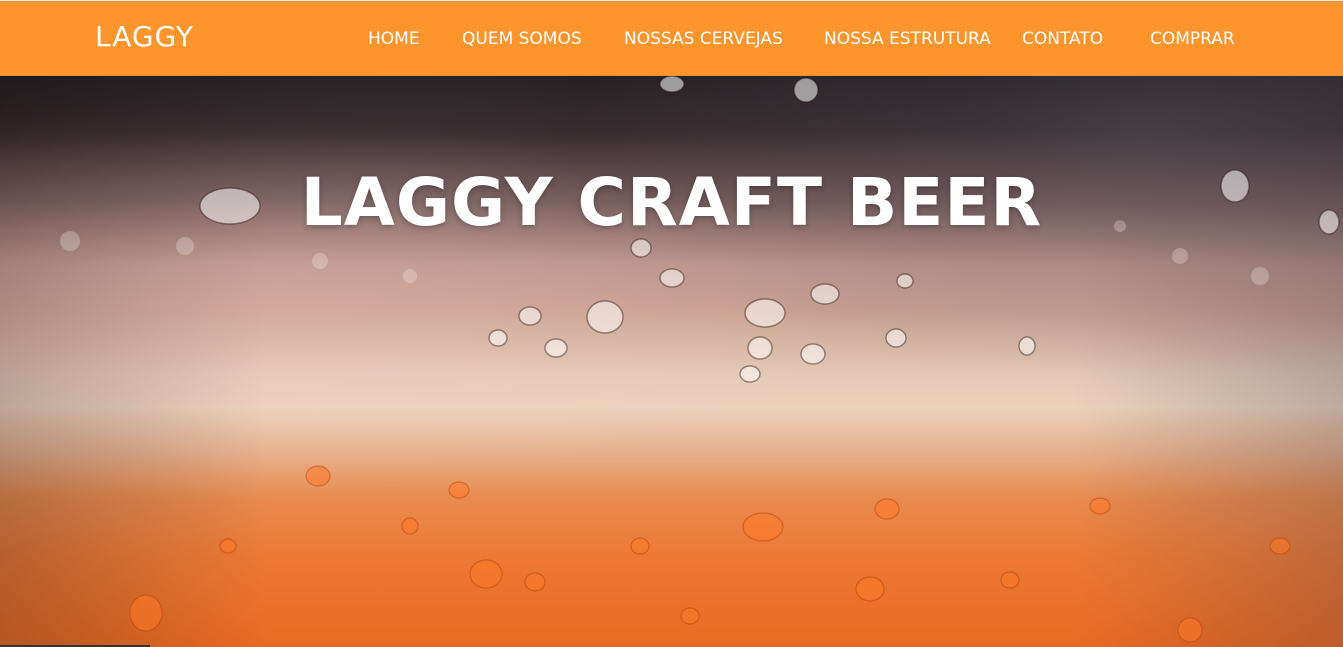 Image resolution: width=1343 pixels, height=647 pixels. What do you see at coordinates (907, 39) in the screenshot?
I see `nav-nossa-estrutura-link: NOSSA ESTRUTURA` at bounding box center [907, 39].